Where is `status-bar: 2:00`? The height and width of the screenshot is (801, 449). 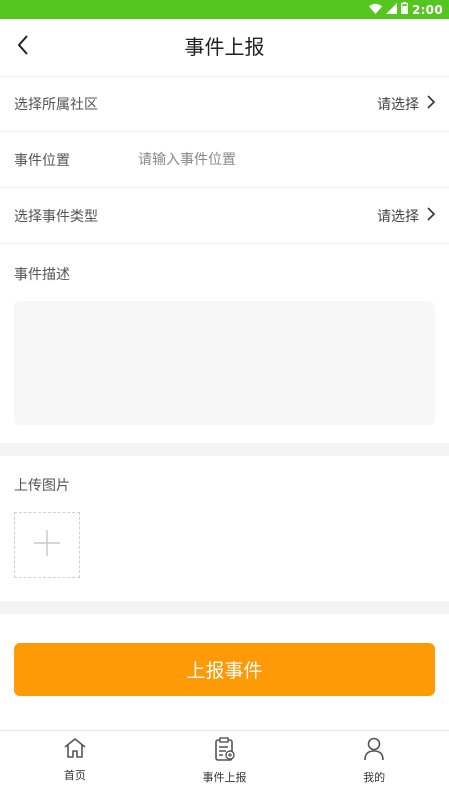
status-bar: 2:00 is located at coordinates (224, 9).